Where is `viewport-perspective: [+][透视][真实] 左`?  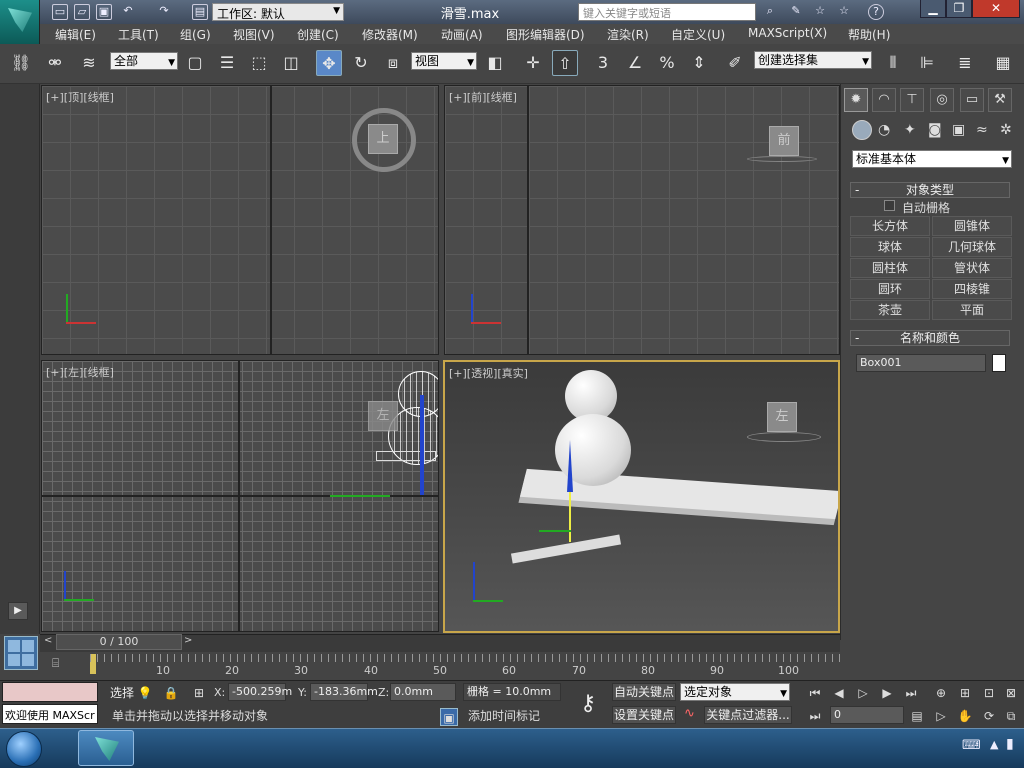 viewport-perspective: [+][透视][真实] 左 is located at coordinates (641, 496).